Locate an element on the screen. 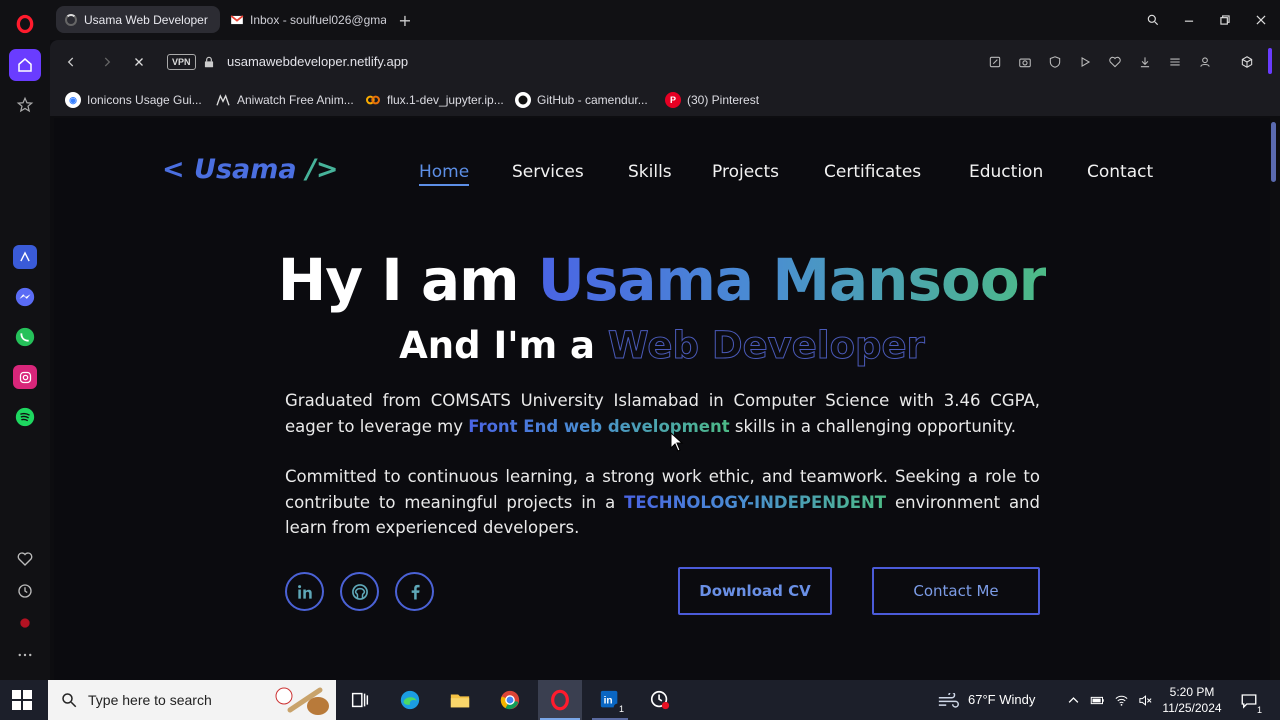  notifications-icon: 1 is located at coordinates (1251, 703).